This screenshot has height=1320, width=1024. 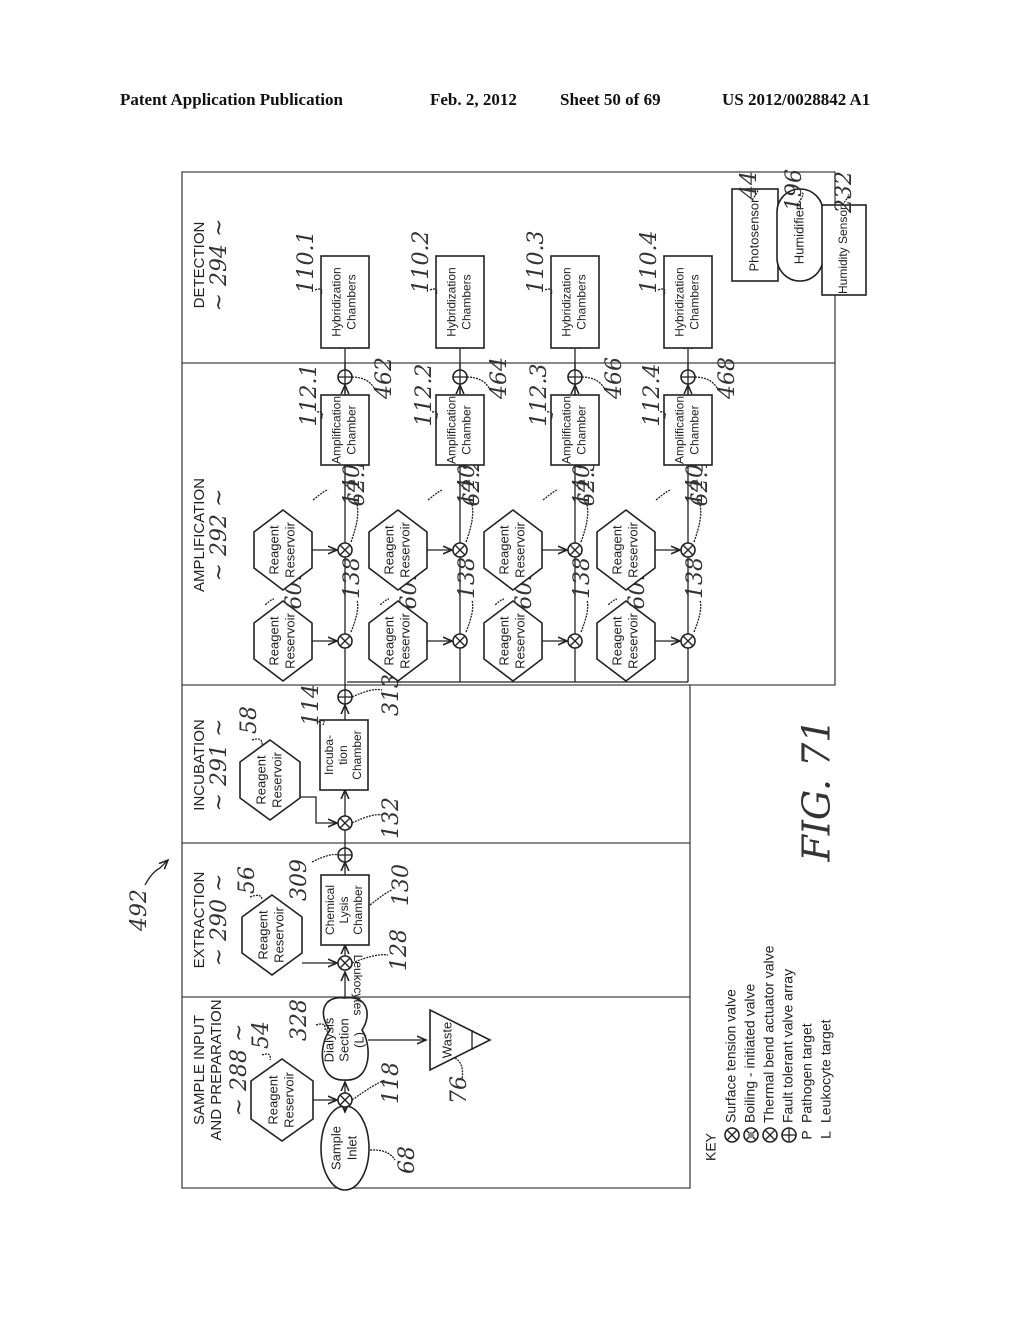 What do you see at coordinates (499, 378) in the screenshot?
I see `ref-464: 464` at bounding box center [499, 378].